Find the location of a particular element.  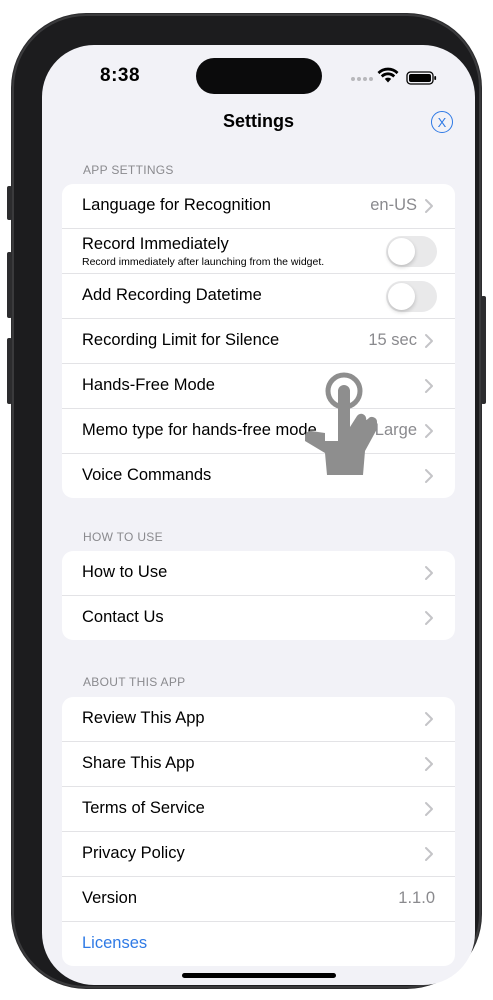

add-datetime-toggle is located at coordinates (411, 296).